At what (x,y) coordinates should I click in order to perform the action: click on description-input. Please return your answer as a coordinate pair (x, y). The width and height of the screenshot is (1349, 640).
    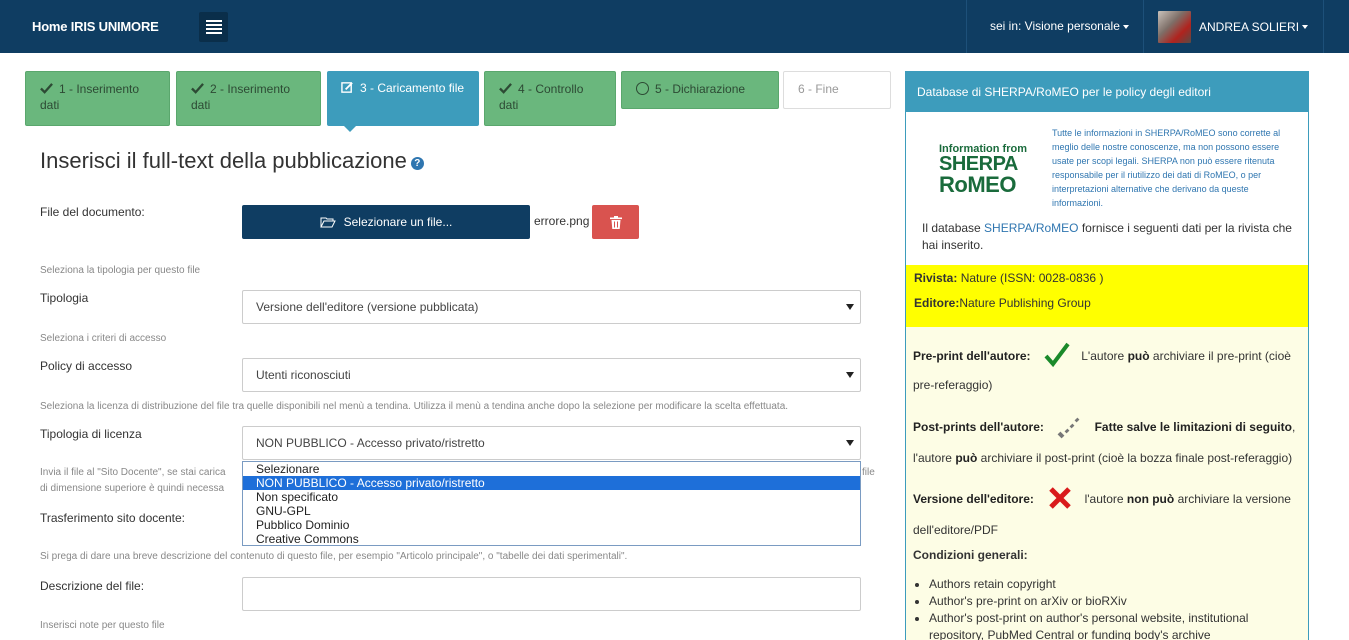
    Looking at the image, I should click on (551, 594).